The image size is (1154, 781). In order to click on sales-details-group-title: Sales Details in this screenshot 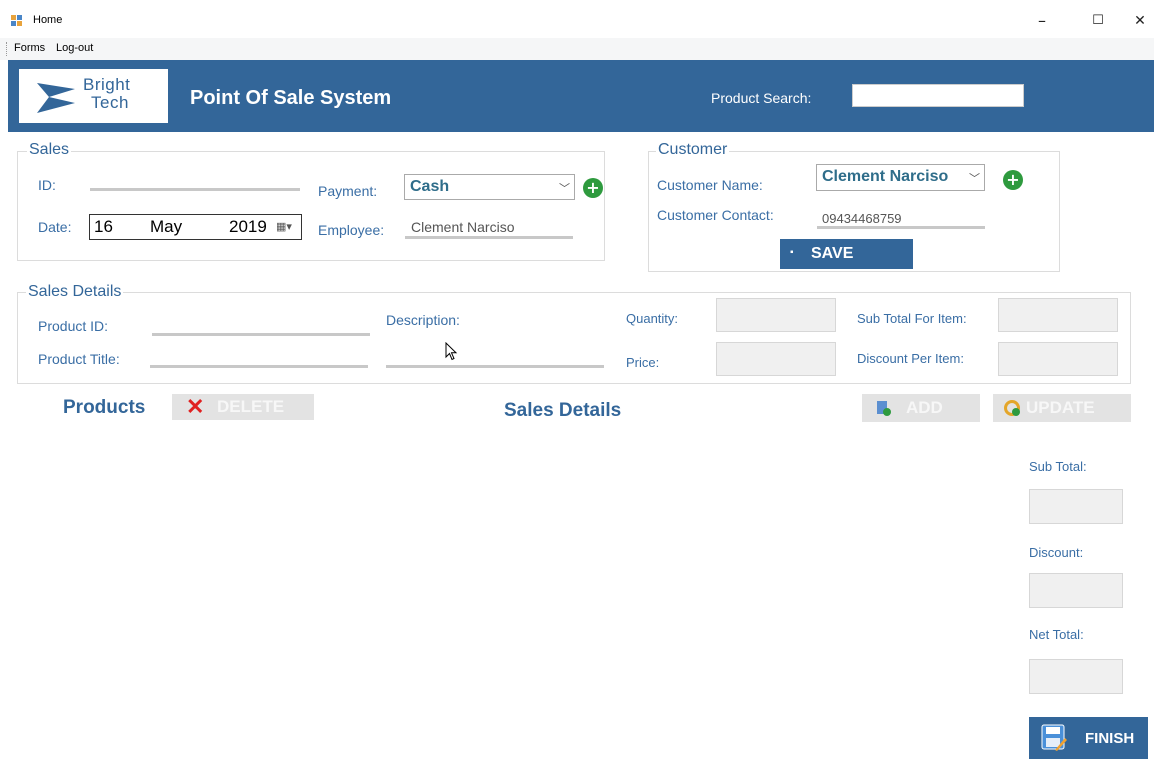, I will do `click(75, 292)`.